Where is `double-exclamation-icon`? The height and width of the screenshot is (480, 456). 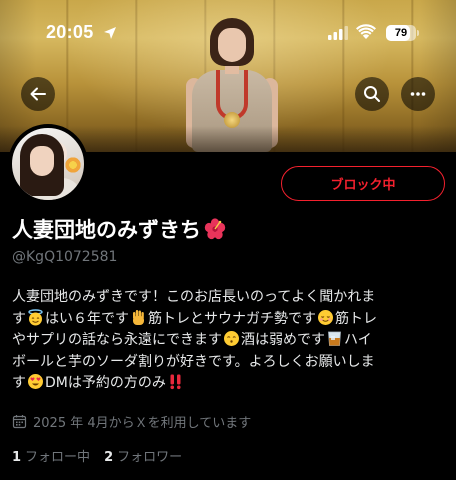
double-exclamation-icon is located at coordinates (175, 381).